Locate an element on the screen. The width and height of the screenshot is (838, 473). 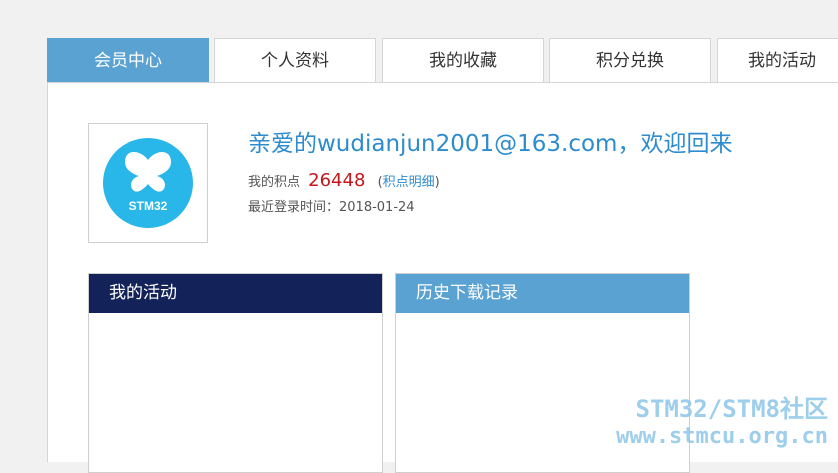
last-login-label: 最近登录时间： is located at coordinates (294, 207).